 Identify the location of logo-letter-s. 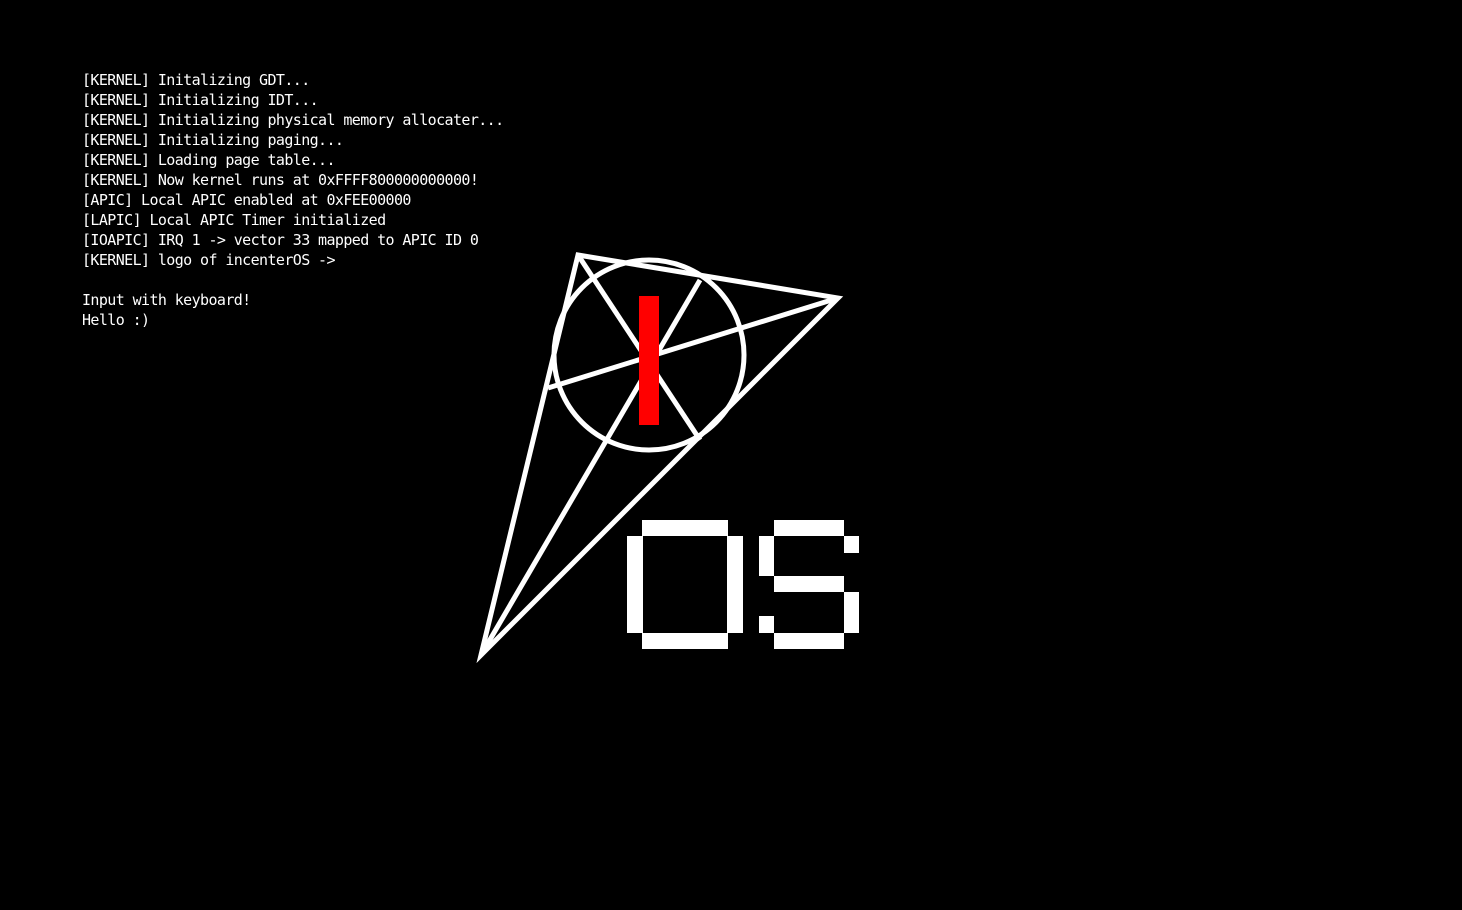
(809, 584).